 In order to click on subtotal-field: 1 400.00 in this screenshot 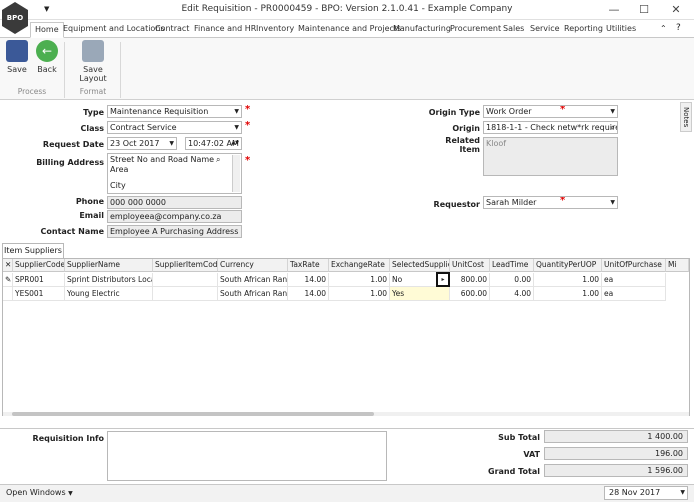, I will do `click(616, 436)`.